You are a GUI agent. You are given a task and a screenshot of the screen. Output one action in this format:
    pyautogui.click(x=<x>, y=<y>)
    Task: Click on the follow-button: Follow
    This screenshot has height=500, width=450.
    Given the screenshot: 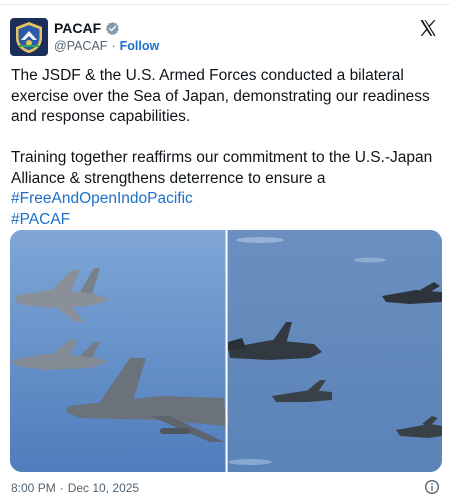 What is the action you would take?
    pyautogui.click(x=140, y=46)
    